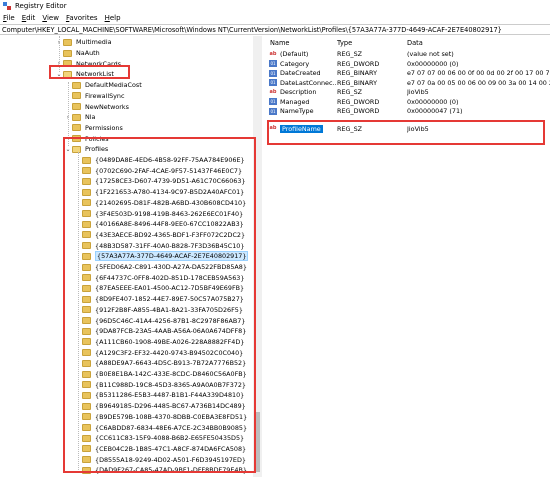  I want to click on highlight-networklist, so click(89, 72).